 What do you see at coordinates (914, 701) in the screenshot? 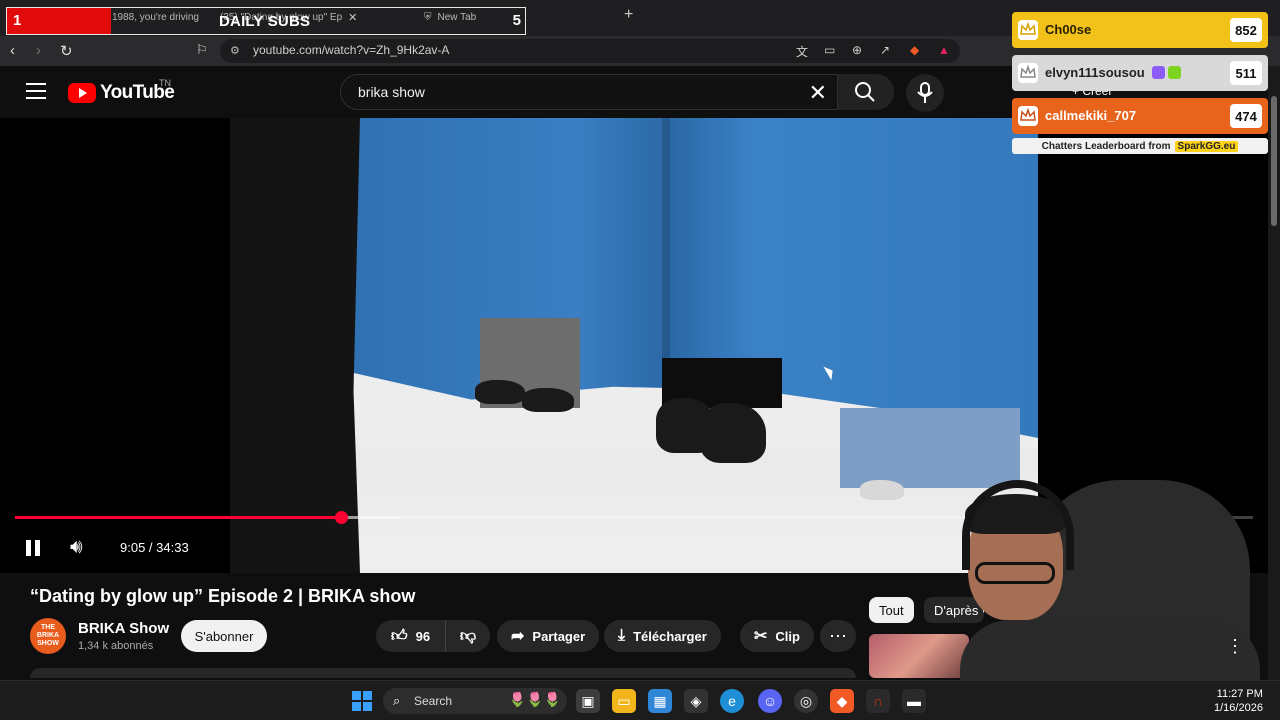
I see `app-icon: ▬` at bounding box center [914, 701].